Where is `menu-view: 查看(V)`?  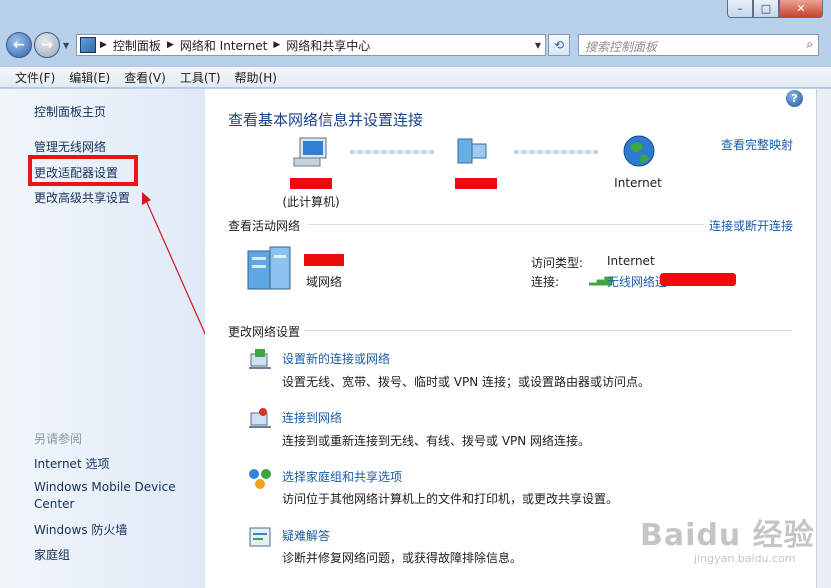 menu-view: 查看(V) is located at coordinates (145, 77).